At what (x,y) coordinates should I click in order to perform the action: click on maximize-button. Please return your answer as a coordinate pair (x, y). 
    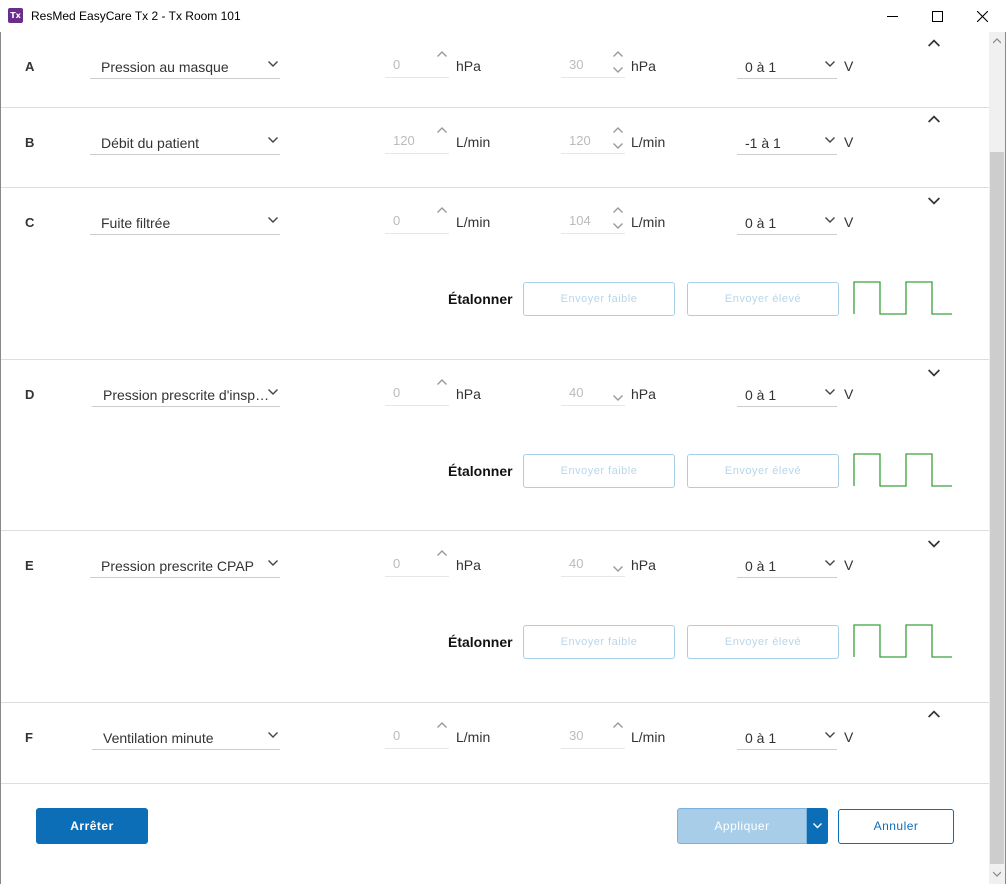
    Looking at the image, I should click on (937, 16).